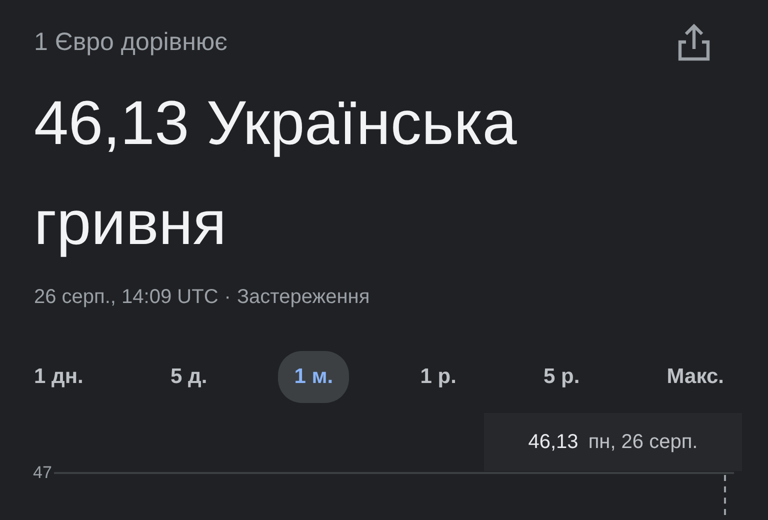 This screenshot has height=520, width=768. What do you see at coordinates (553, 442) in the screenshot?
I see `tooltip-value: 46,13` at bounding box center [553, 442].